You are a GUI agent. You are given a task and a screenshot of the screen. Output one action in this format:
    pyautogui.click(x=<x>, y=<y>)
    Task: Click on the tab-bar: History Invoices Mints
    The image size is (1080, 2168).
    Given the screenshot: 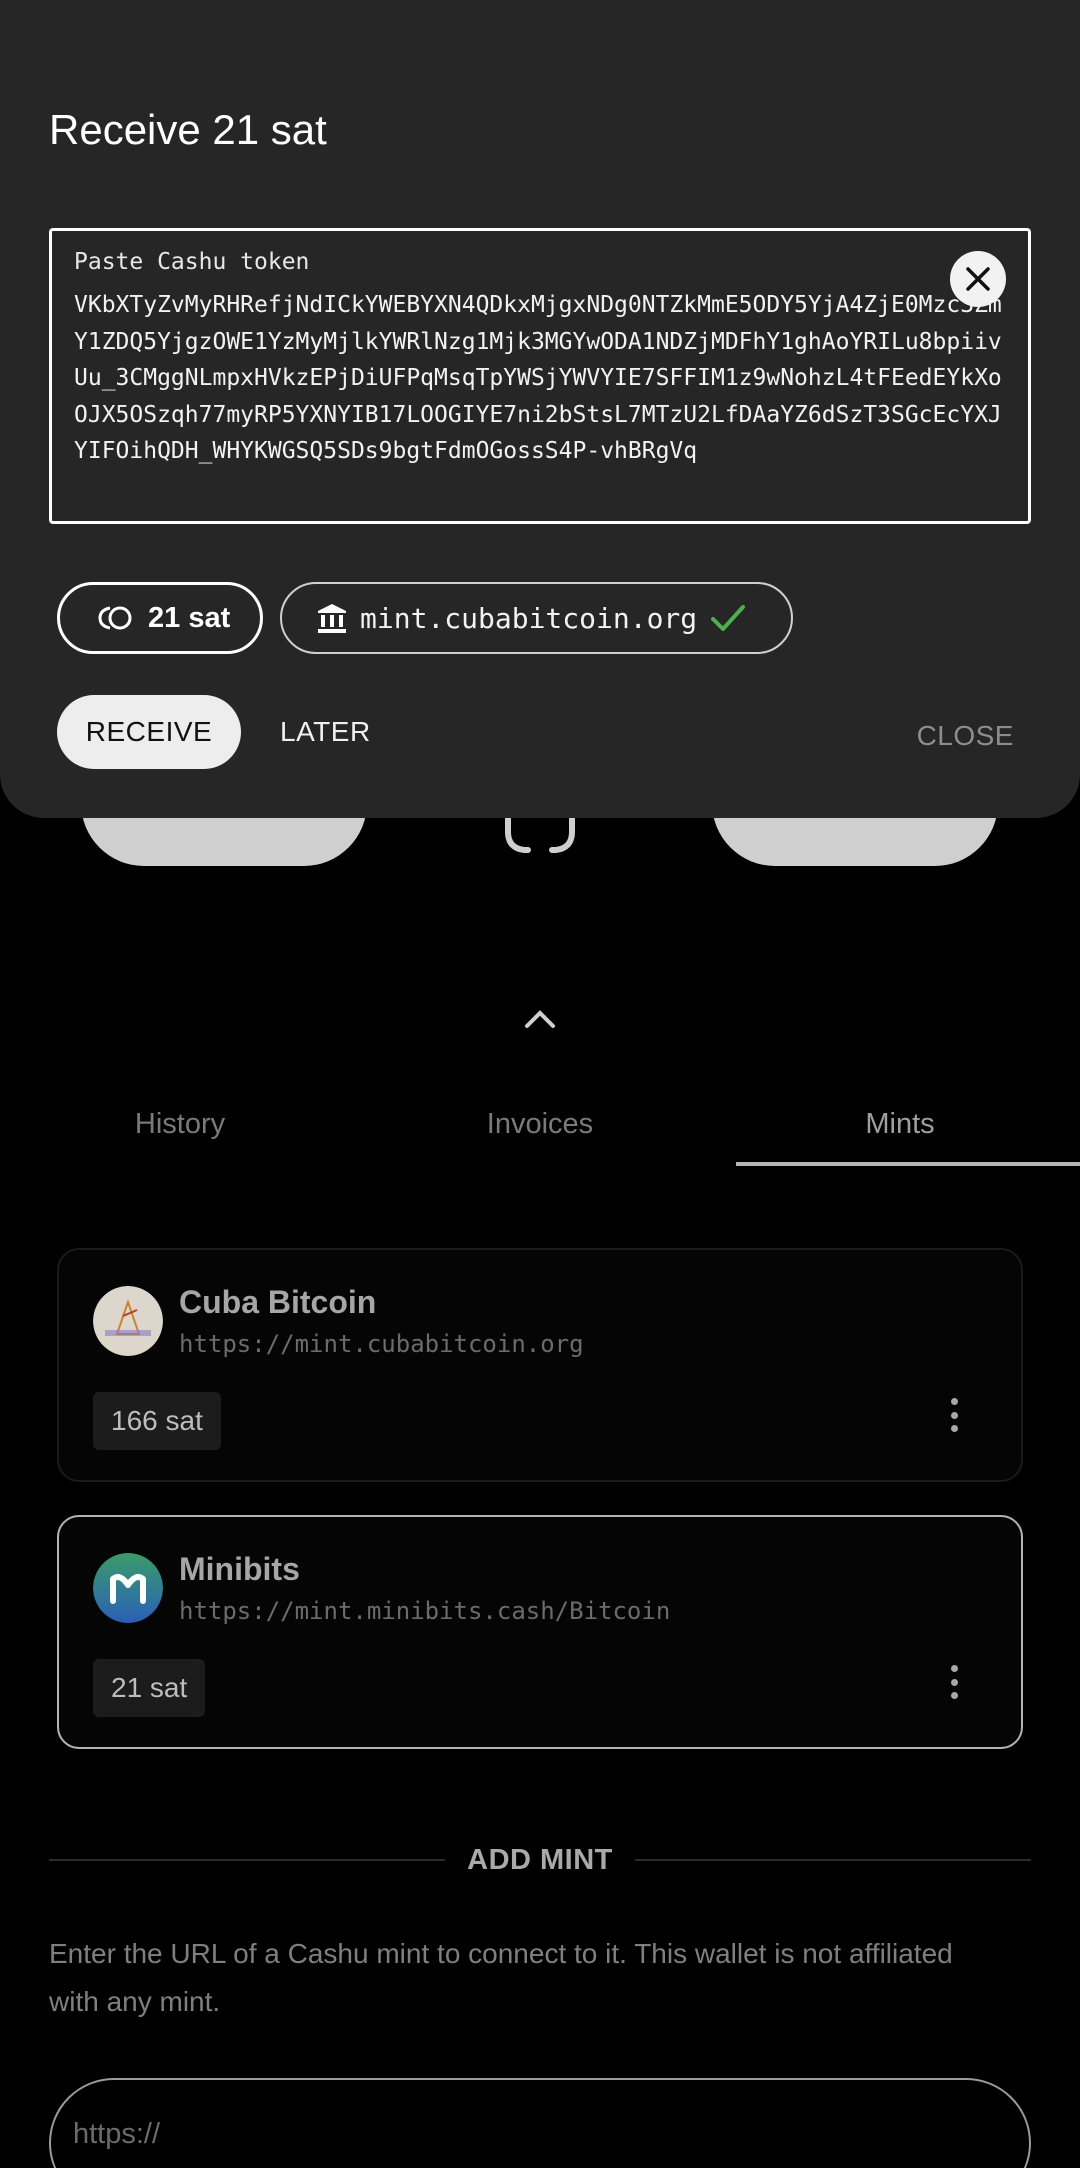 What is the action you would take?
    pyautogui.click(x=540, y=1124)
    